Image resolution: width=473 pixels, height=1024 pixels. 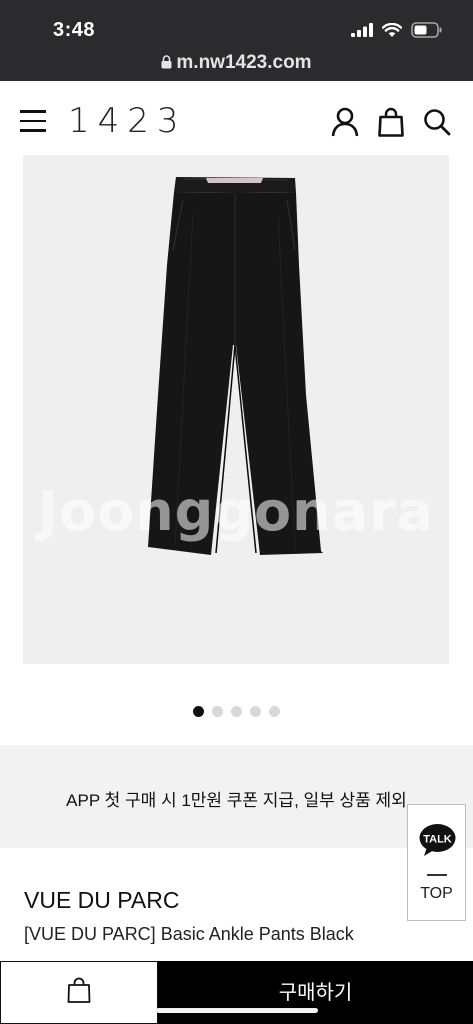 I want to click on talk-label: TALK, so click(x=437, y=840).